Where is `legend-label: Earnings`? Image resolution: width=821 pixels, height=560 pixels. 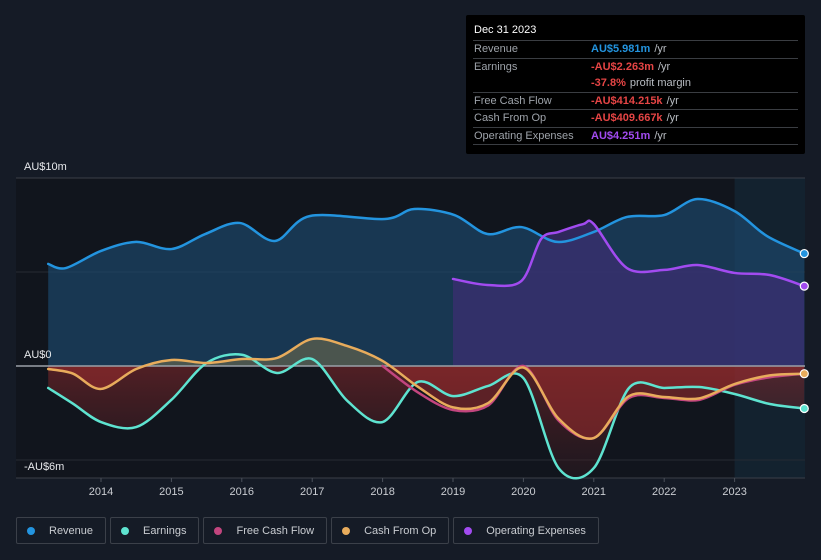 legend-label: Earnings is located at coordinates (165, 530).